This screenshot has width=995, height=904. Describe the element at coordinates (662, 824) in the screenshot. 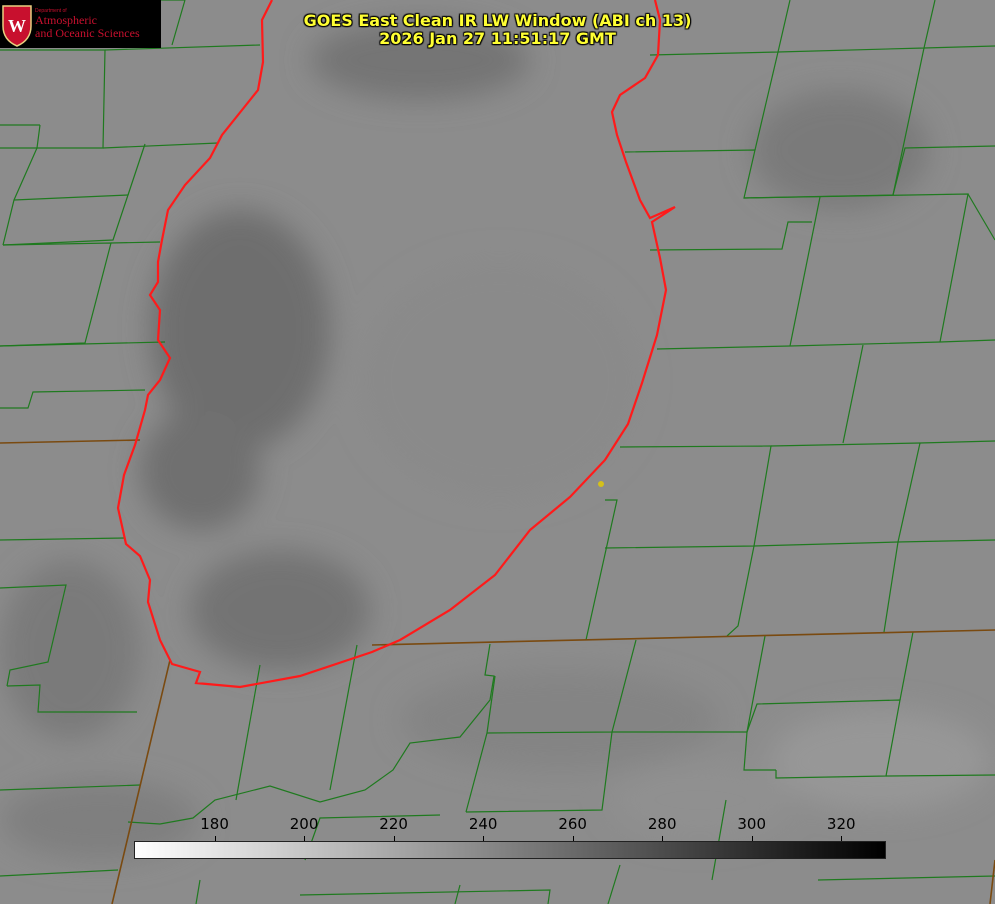

I see `colorbar-tick-label: 280` at that location.